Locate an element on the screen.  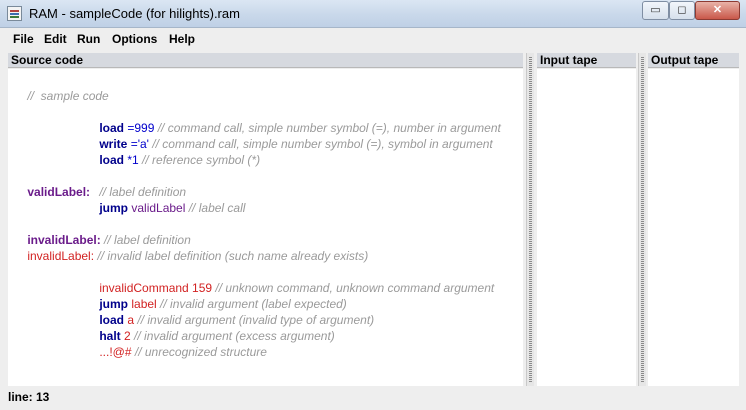
source-code-header: Source code is located at coordinates (265, 60).